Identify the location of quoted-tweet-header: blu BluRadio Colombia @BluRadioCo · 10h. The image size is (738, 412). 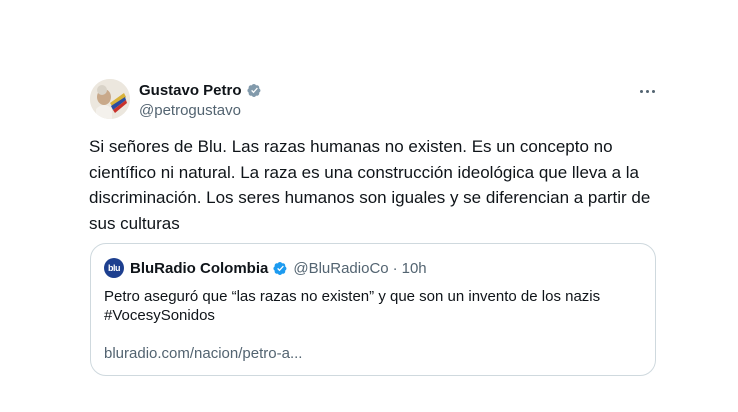
(265, 268).